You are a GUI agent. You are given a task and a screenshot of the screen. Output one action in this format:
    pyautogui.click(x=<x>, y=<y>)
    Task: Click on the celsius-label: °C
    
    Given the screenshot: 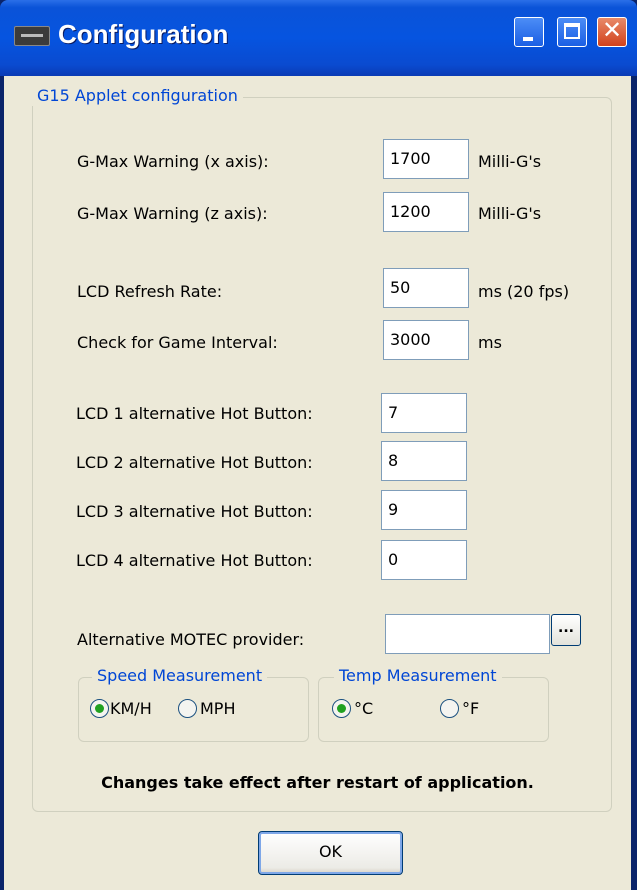 What is the action you would take?
    pyautogui.click(x=363, y=709)
    